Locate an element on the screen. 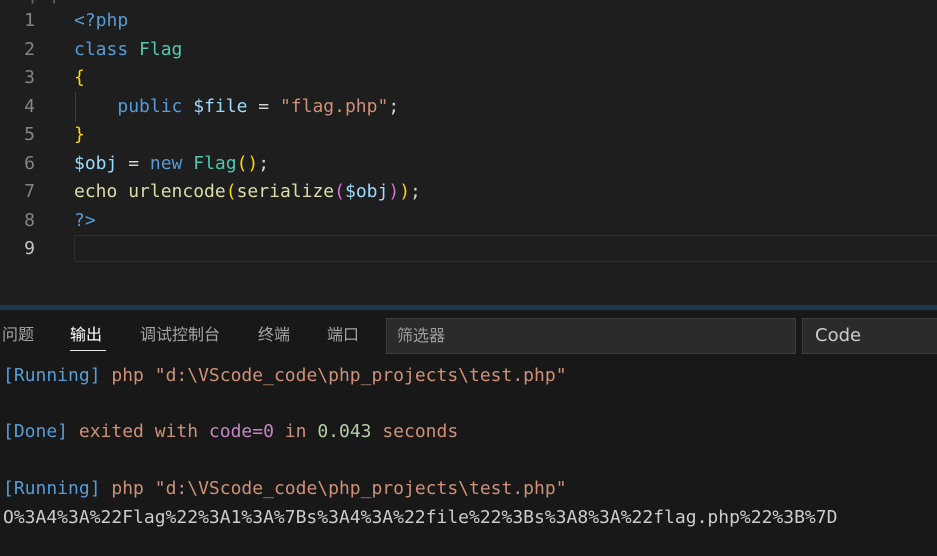 Image resolution: width=937 pixels, height=556 pixels. code-content: public $file = "flag.php"; is located at coordinates (236, 107).